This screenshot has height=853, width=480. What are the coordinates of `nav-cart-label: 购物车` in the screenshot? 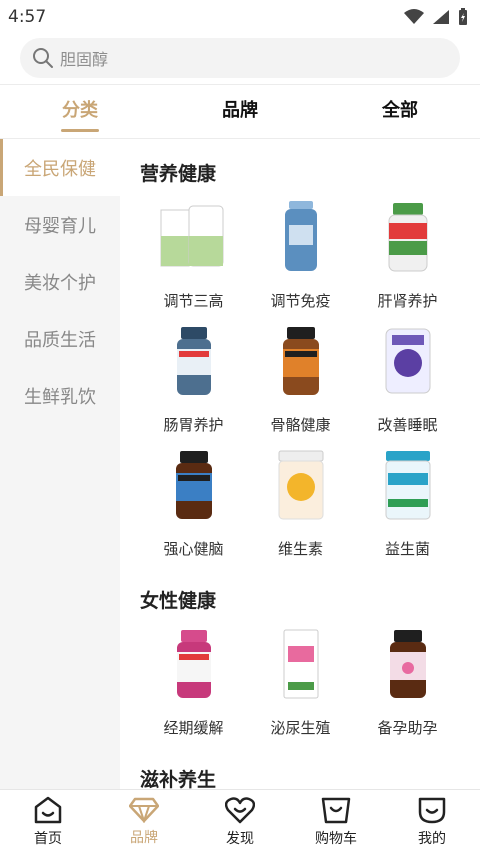 It's located at (336, 838).